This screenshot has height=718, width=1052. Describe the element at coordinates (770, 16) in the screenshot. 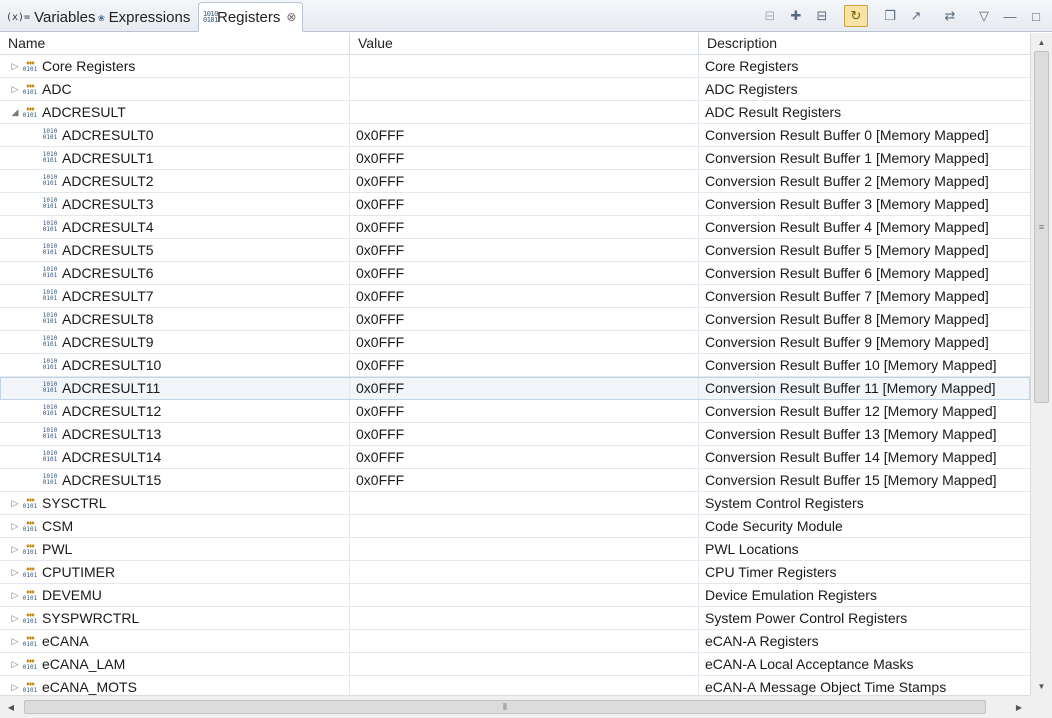

I see `collapse-all-icon: ⊟` at that location.